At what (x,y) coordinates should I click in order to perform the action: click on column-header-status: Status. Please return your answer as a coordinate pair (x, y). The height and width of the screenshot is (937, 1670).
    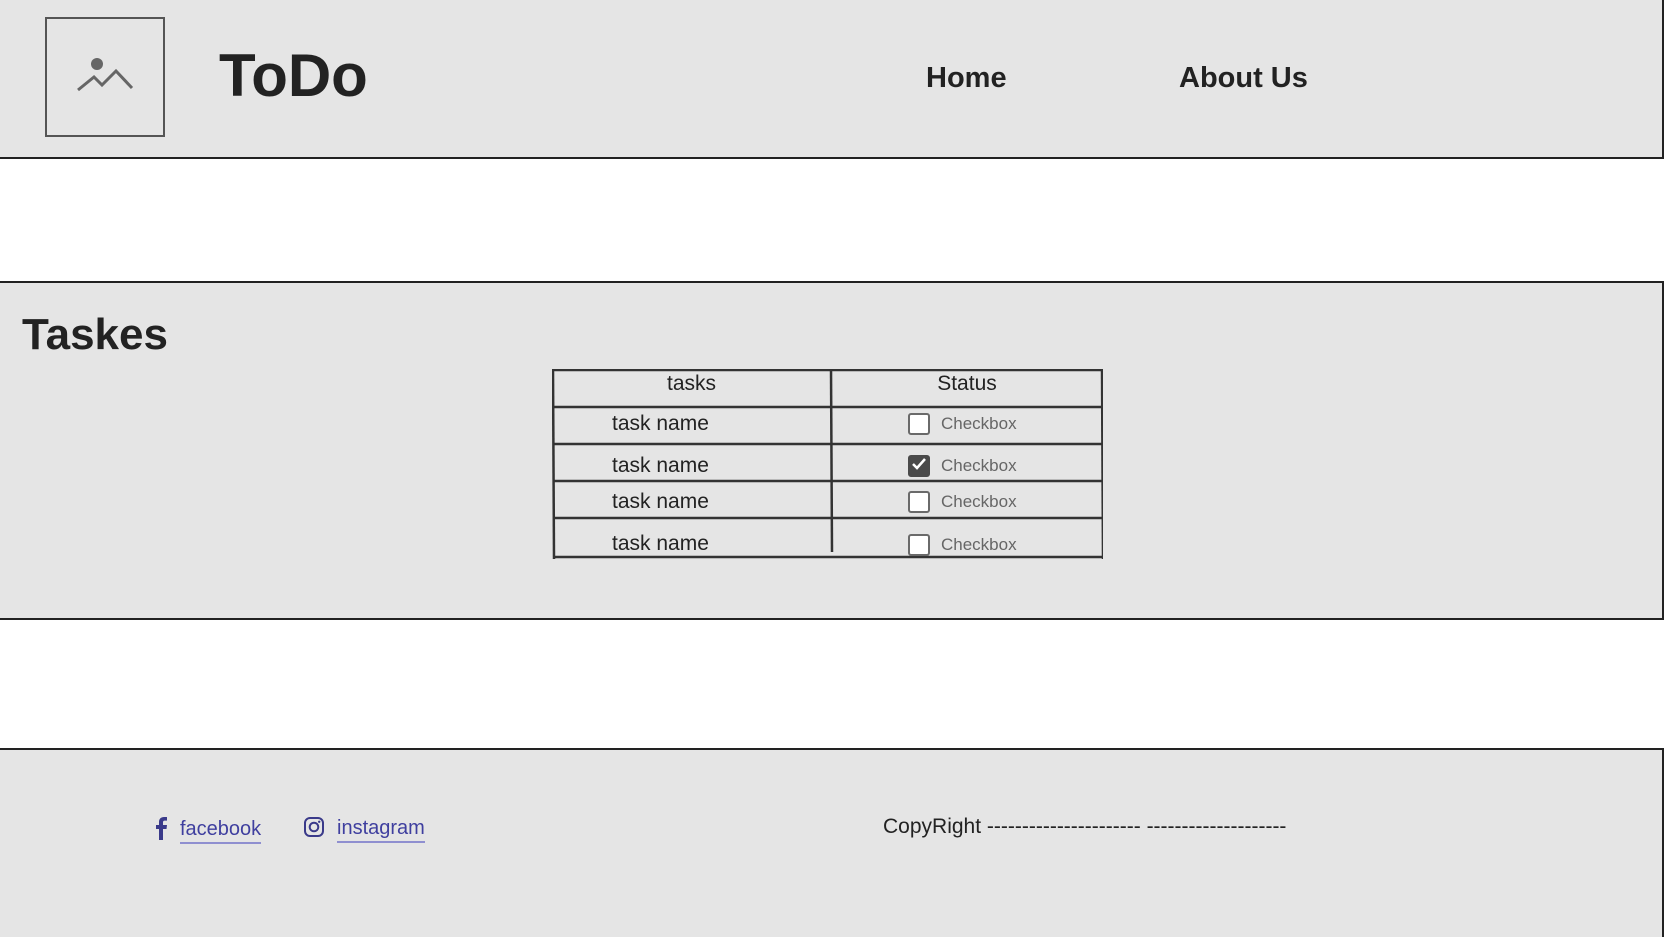
    Looking at the image, I should click on (967, 383).